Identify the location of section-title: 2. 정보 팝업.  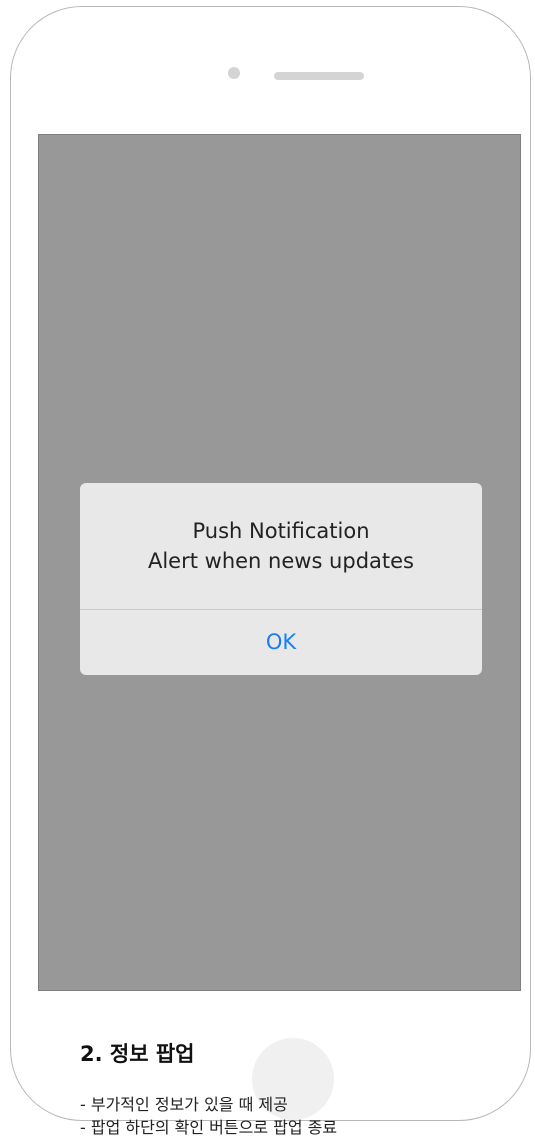
(137, 1054).